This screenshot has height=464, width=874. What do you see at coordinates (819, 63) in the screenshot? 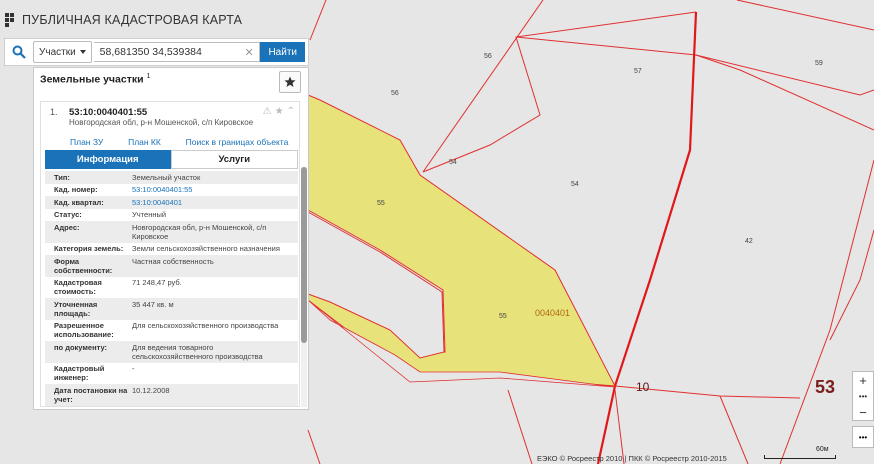
I see `map-label: 59` at bounding box center [819, 63].